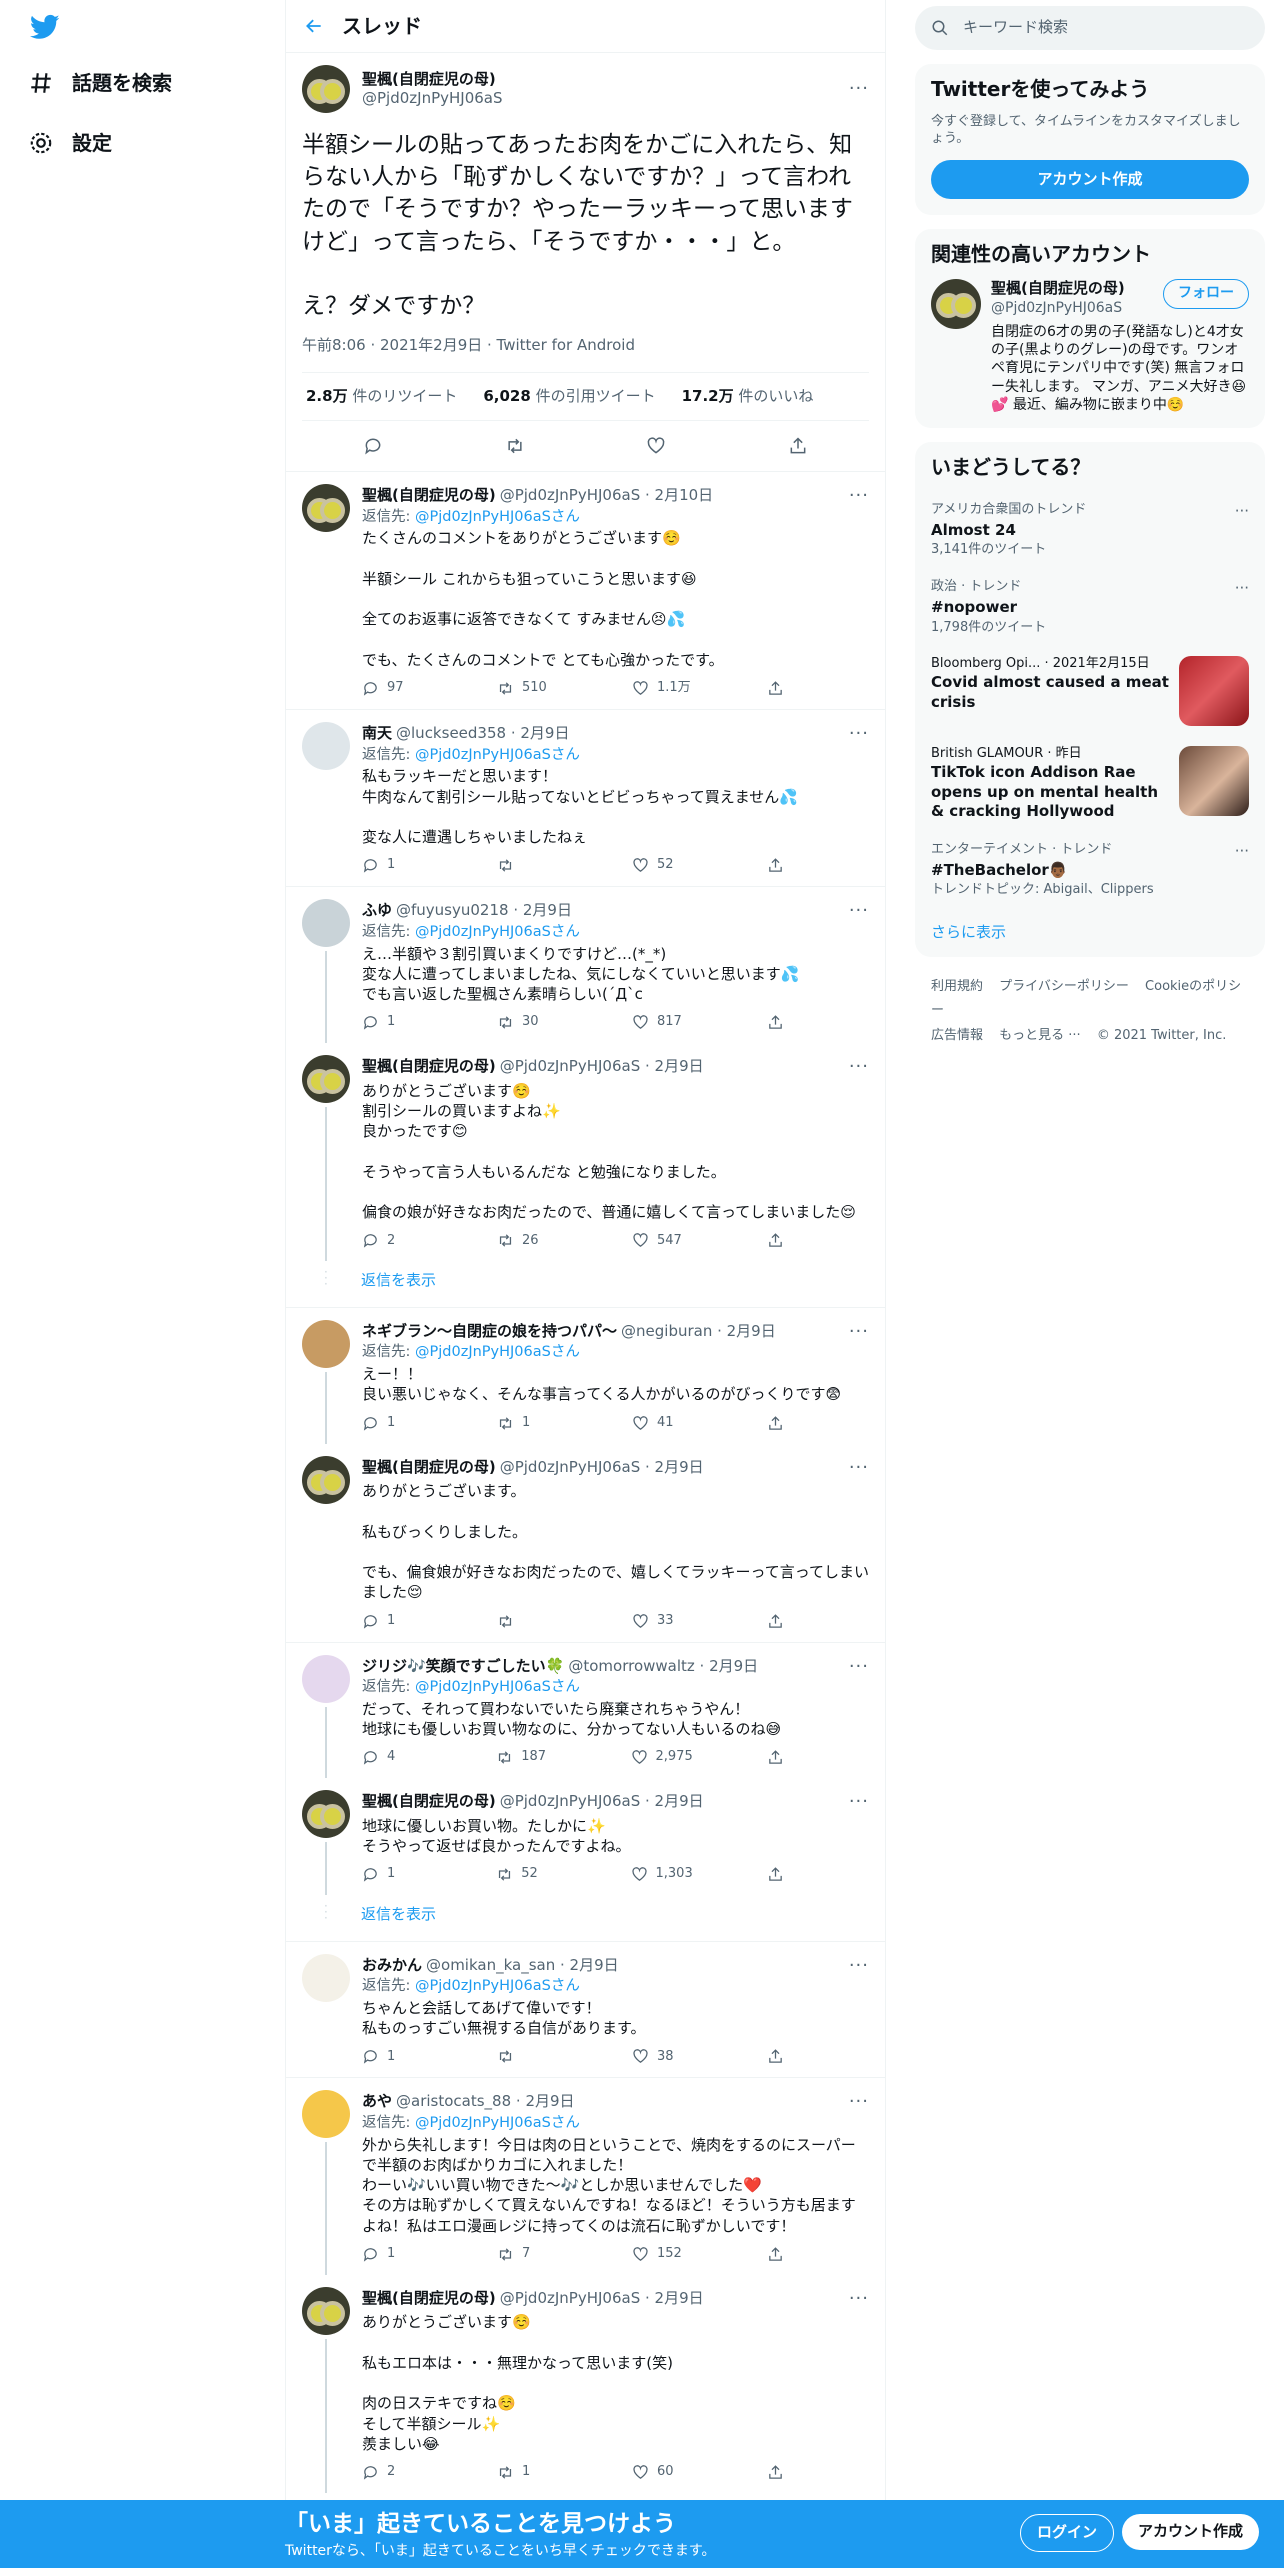 The image size is (1284, 2568). What do you see at coordinates (698, 1332) in the screenshot?
I see `reply-author-handle: @negiburan · 2月9日` at bounding box center [698, 1332].